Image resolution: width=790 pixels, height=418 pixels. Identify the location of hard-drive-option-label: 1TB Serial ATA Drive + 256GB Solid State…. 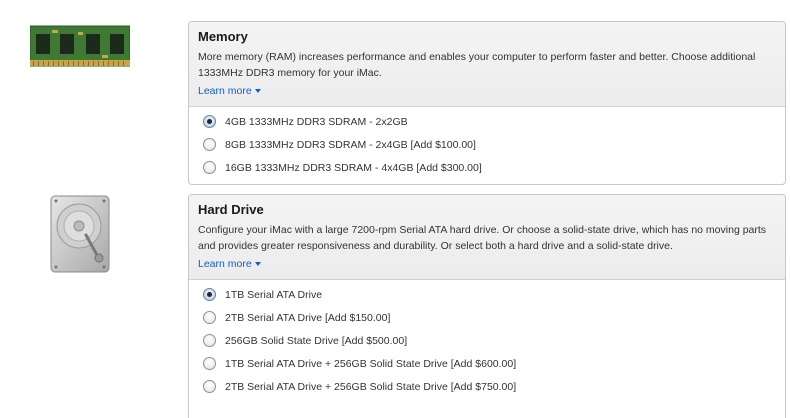
(371, 363).